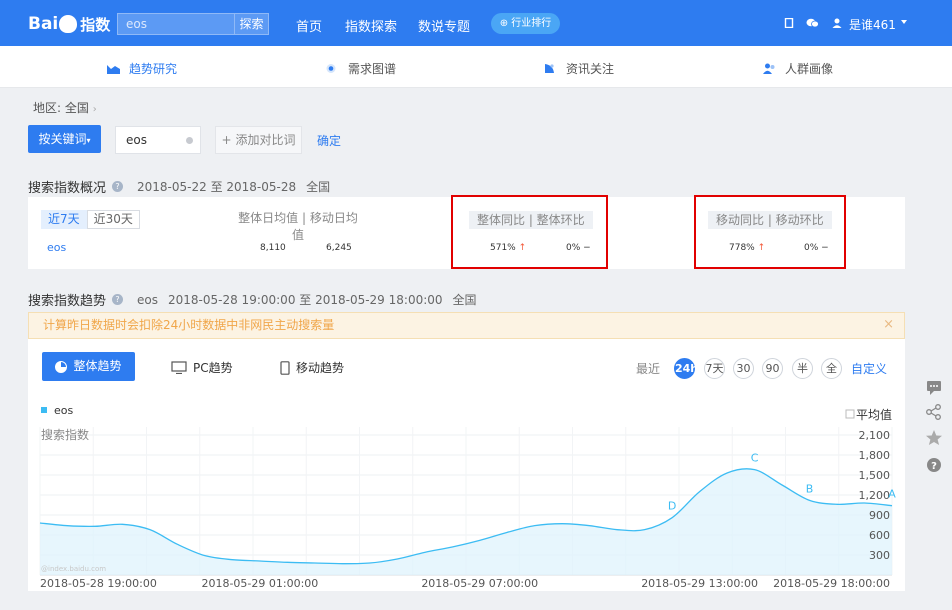  Describe the element at coordinates (531, 23) in the screenshot. I see `rank-label: 行业排行` at that location.